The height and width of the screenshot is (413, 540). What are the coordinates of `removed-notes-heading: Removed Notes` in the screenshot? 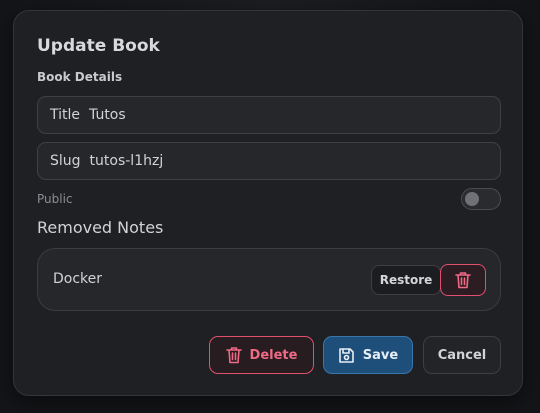 It's located at (100, 227).